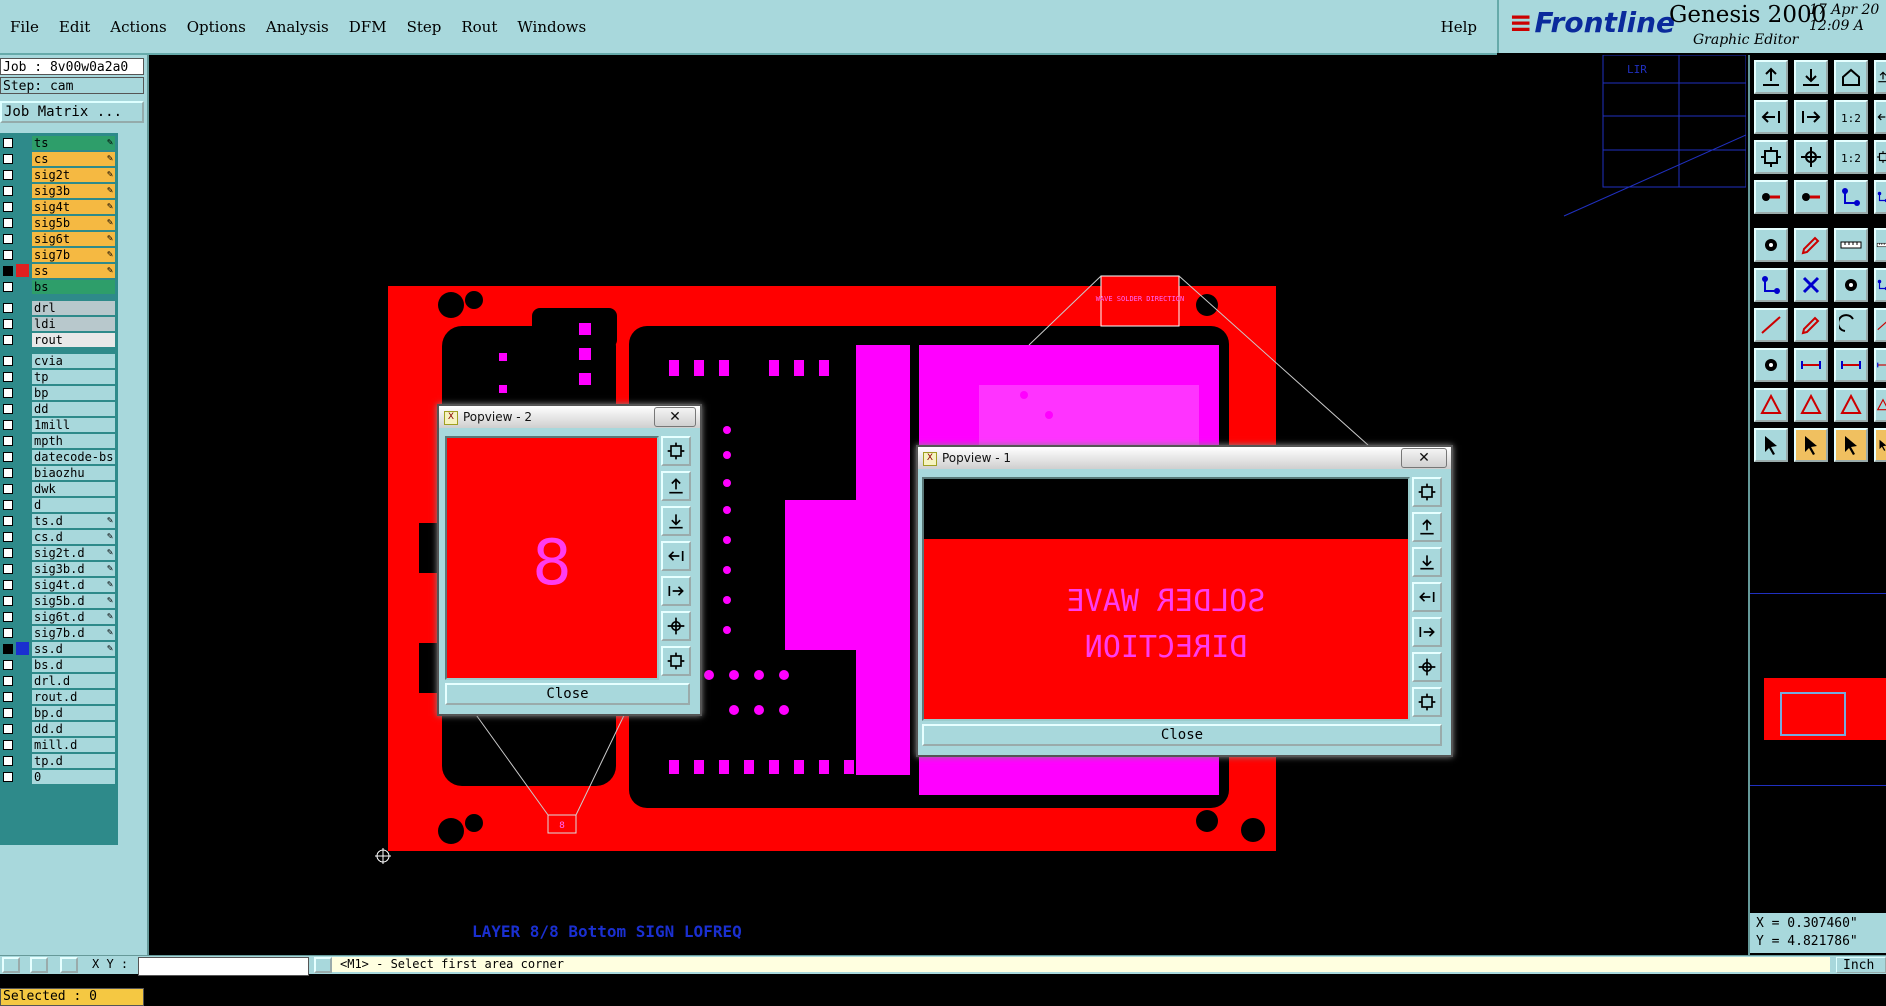  What do you see at coordinates (73, 473) in the screenshot?
I see `layer-name: biaozhu` at bounding box center [73, 473].